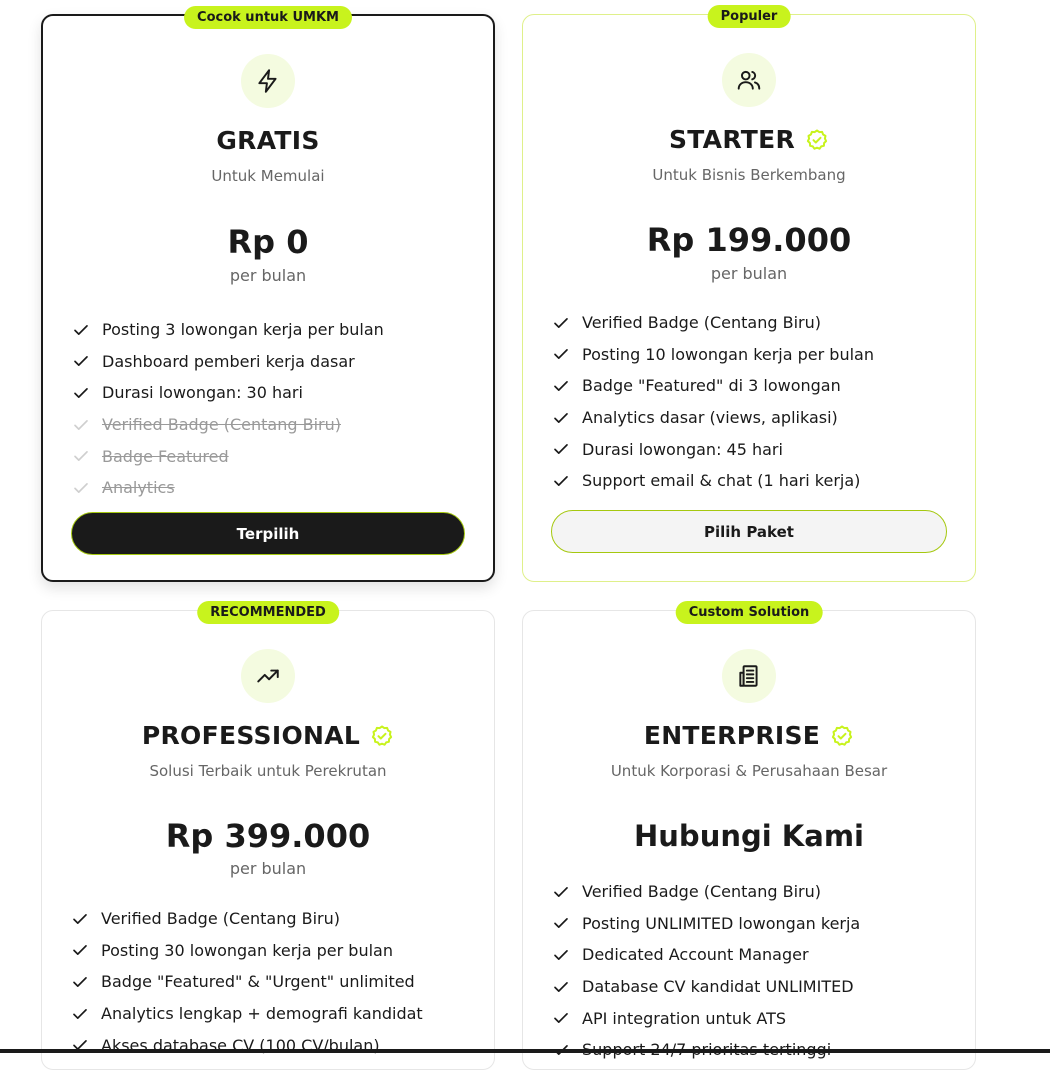  I want to click on feature-text: Posting 3 lowongan kerja per bulan, so click(243, 329).